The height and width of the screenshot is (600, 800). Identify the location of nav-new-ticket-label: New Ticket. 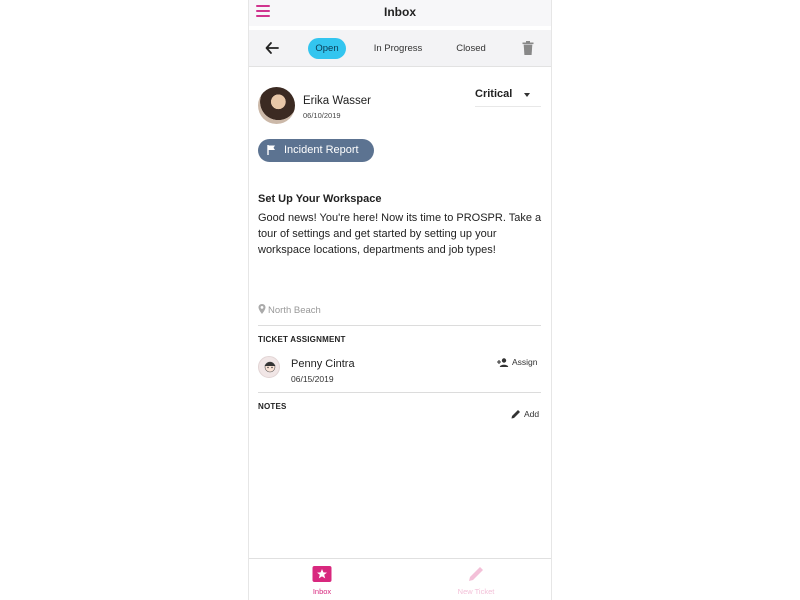
(476, 591).